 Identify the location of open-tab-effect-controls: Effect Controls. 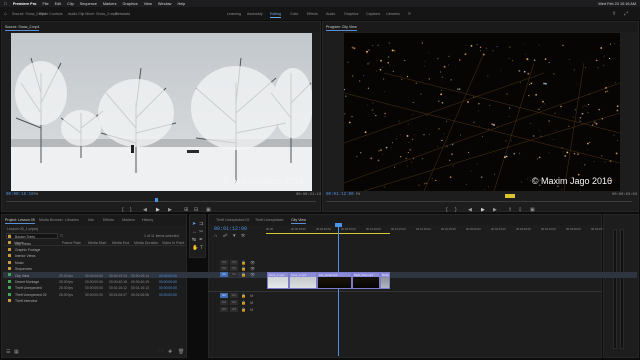
(51, 14).